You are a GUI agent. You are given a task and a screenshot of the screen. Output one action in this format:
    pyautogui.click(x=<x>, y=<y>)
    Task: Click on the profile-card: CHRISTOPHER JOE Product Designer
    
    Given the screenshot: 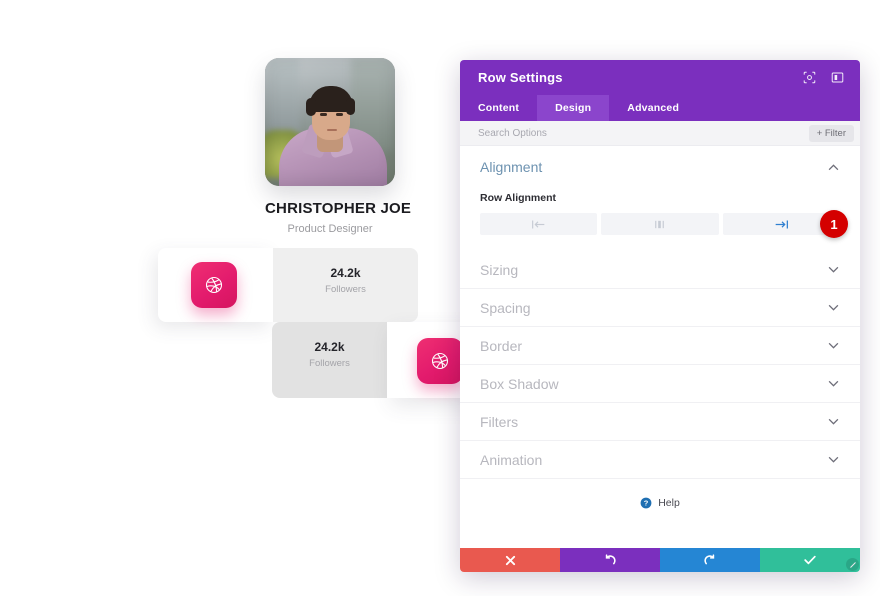 What is the action you would take?
    pyautogui.click(x=338, y=146)
    